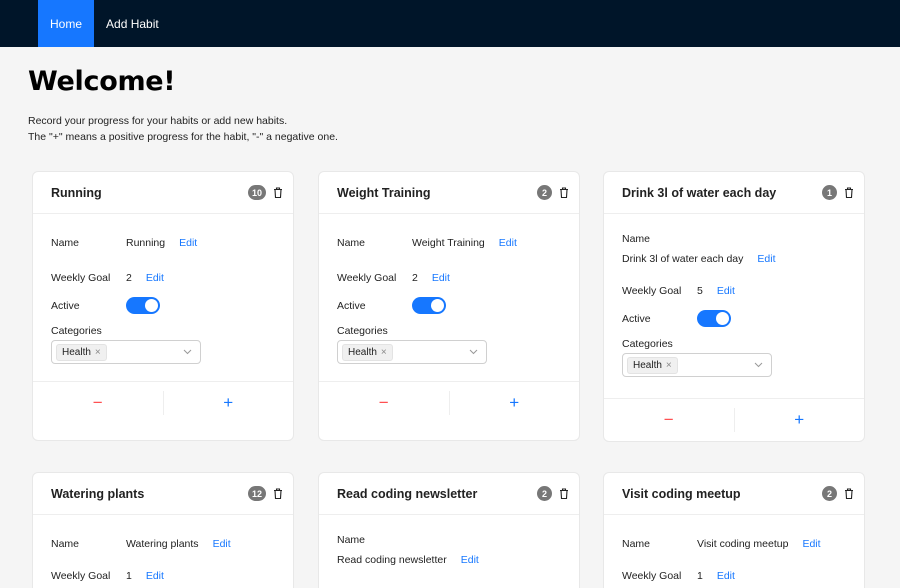 Image resolution: width=900 pixels, height=588 pixels. I want to click on card-header: Weight Training 2, so click(449, 193).